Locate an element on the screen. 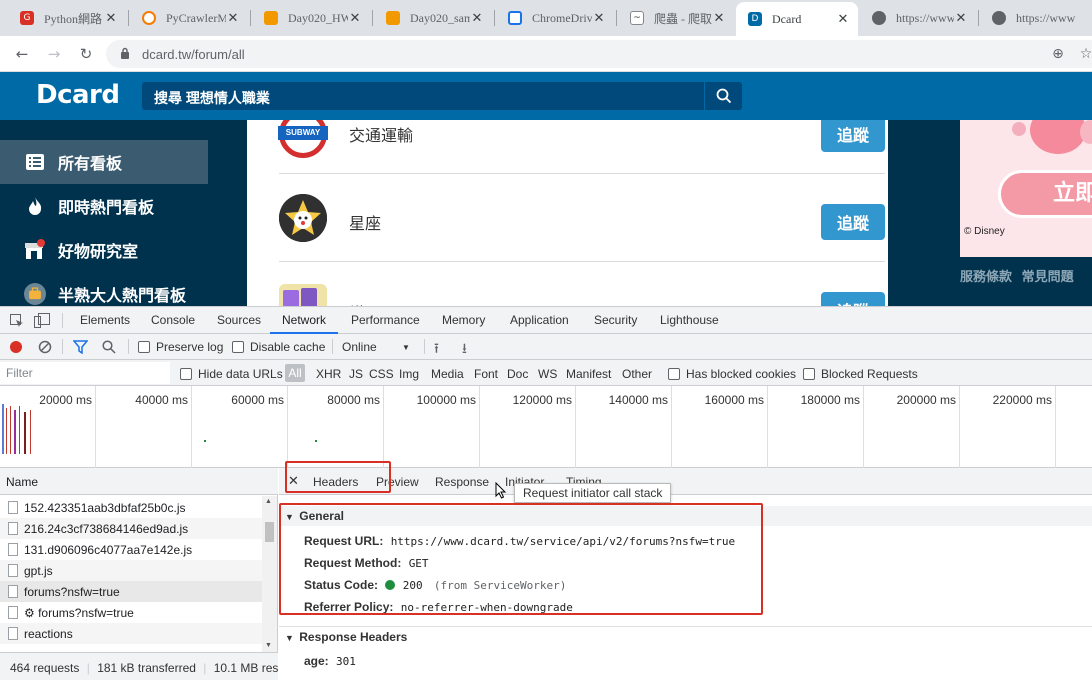  filter-manifest-button: Manifest is located at coordinates (588, 374).